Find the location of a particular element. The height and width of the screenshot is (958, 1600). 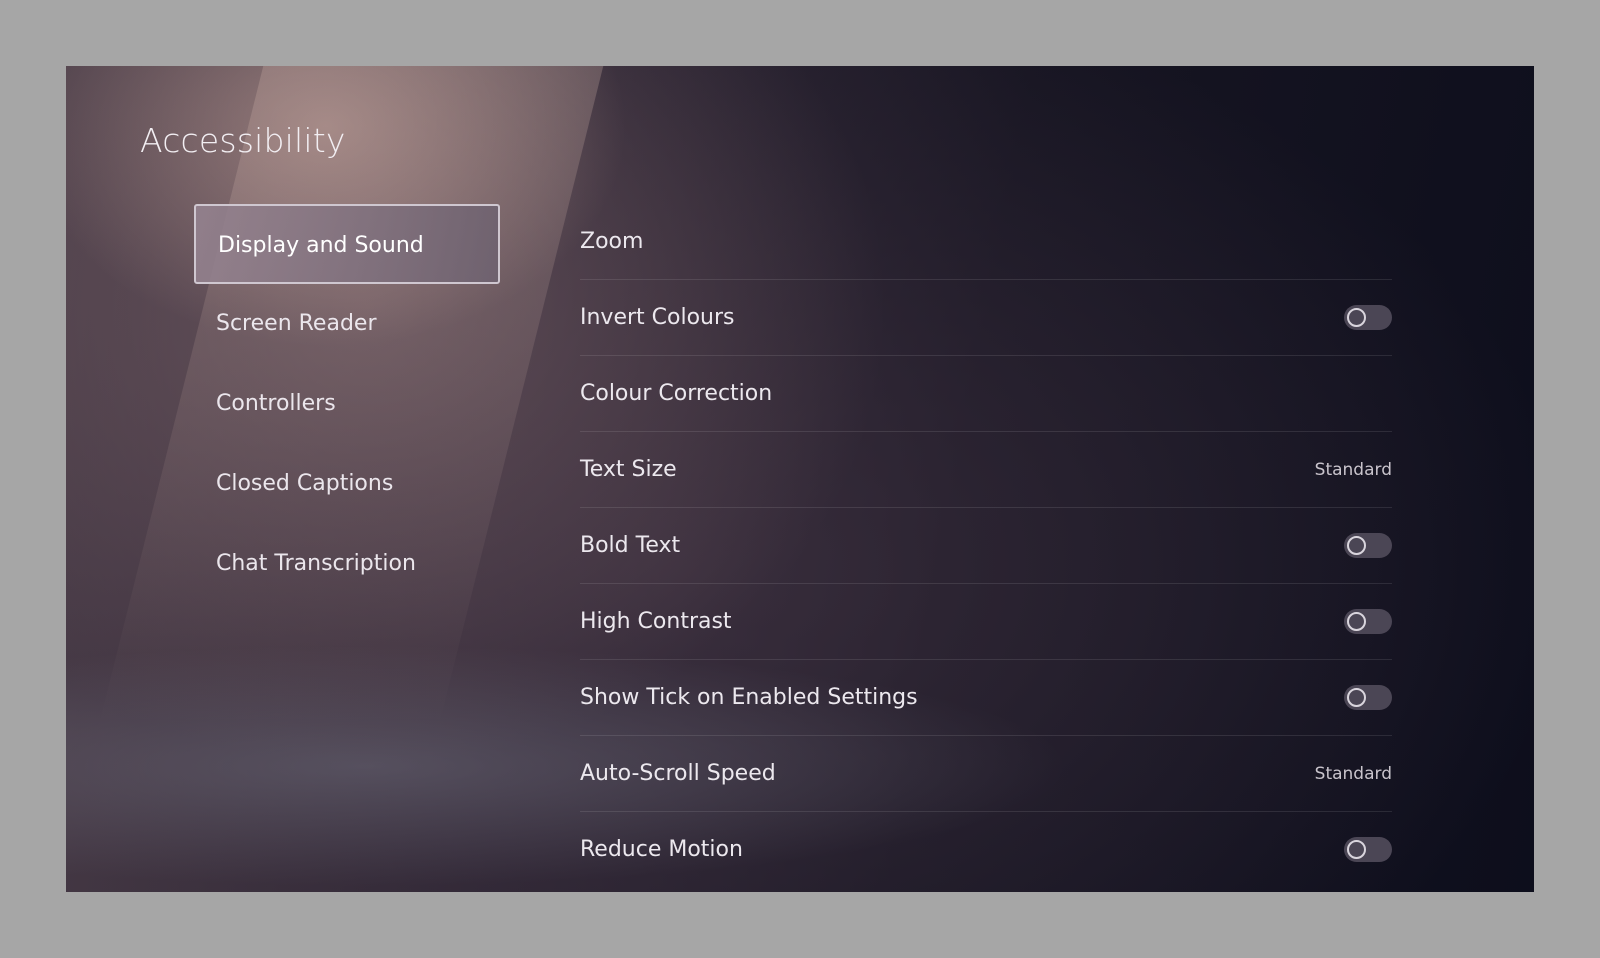

sidebar-item-controllers: Controllers is located at coordinates (347, 404).